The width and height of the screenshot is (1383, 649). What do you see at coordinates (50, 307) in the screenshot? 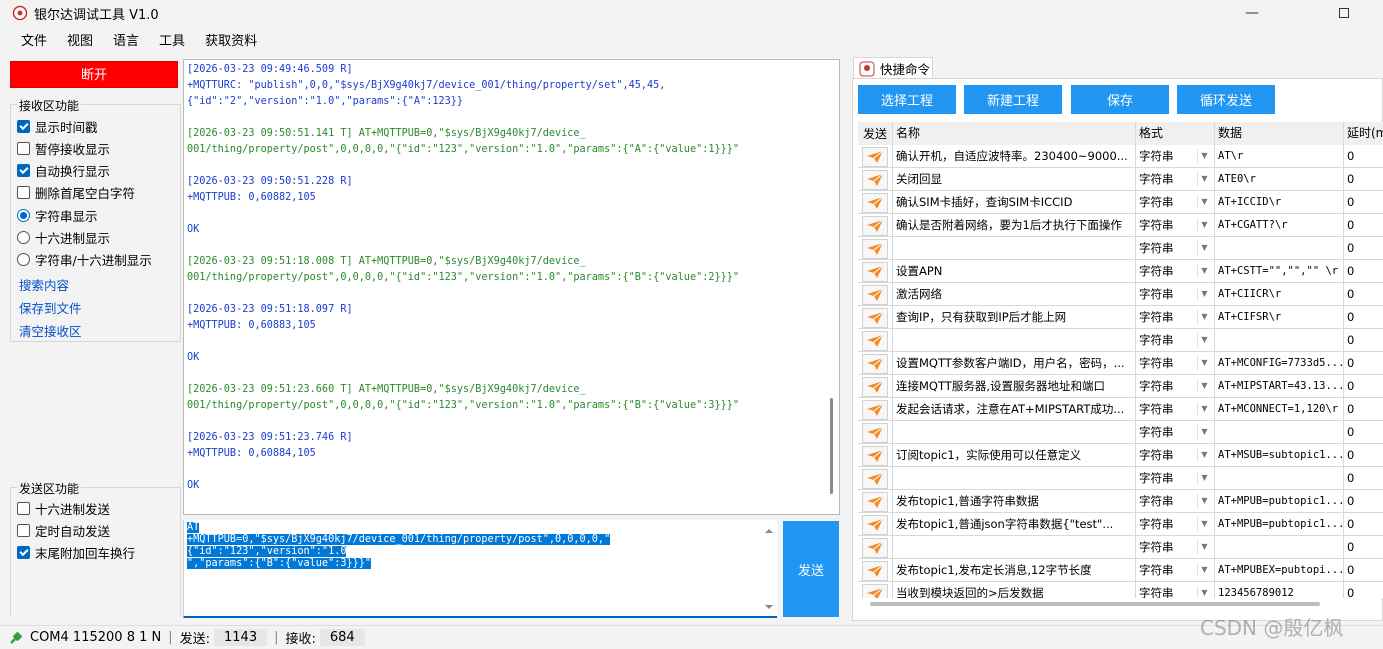
I see `save-to-file-link: 保存到文件` at bounding box center [50, 307].